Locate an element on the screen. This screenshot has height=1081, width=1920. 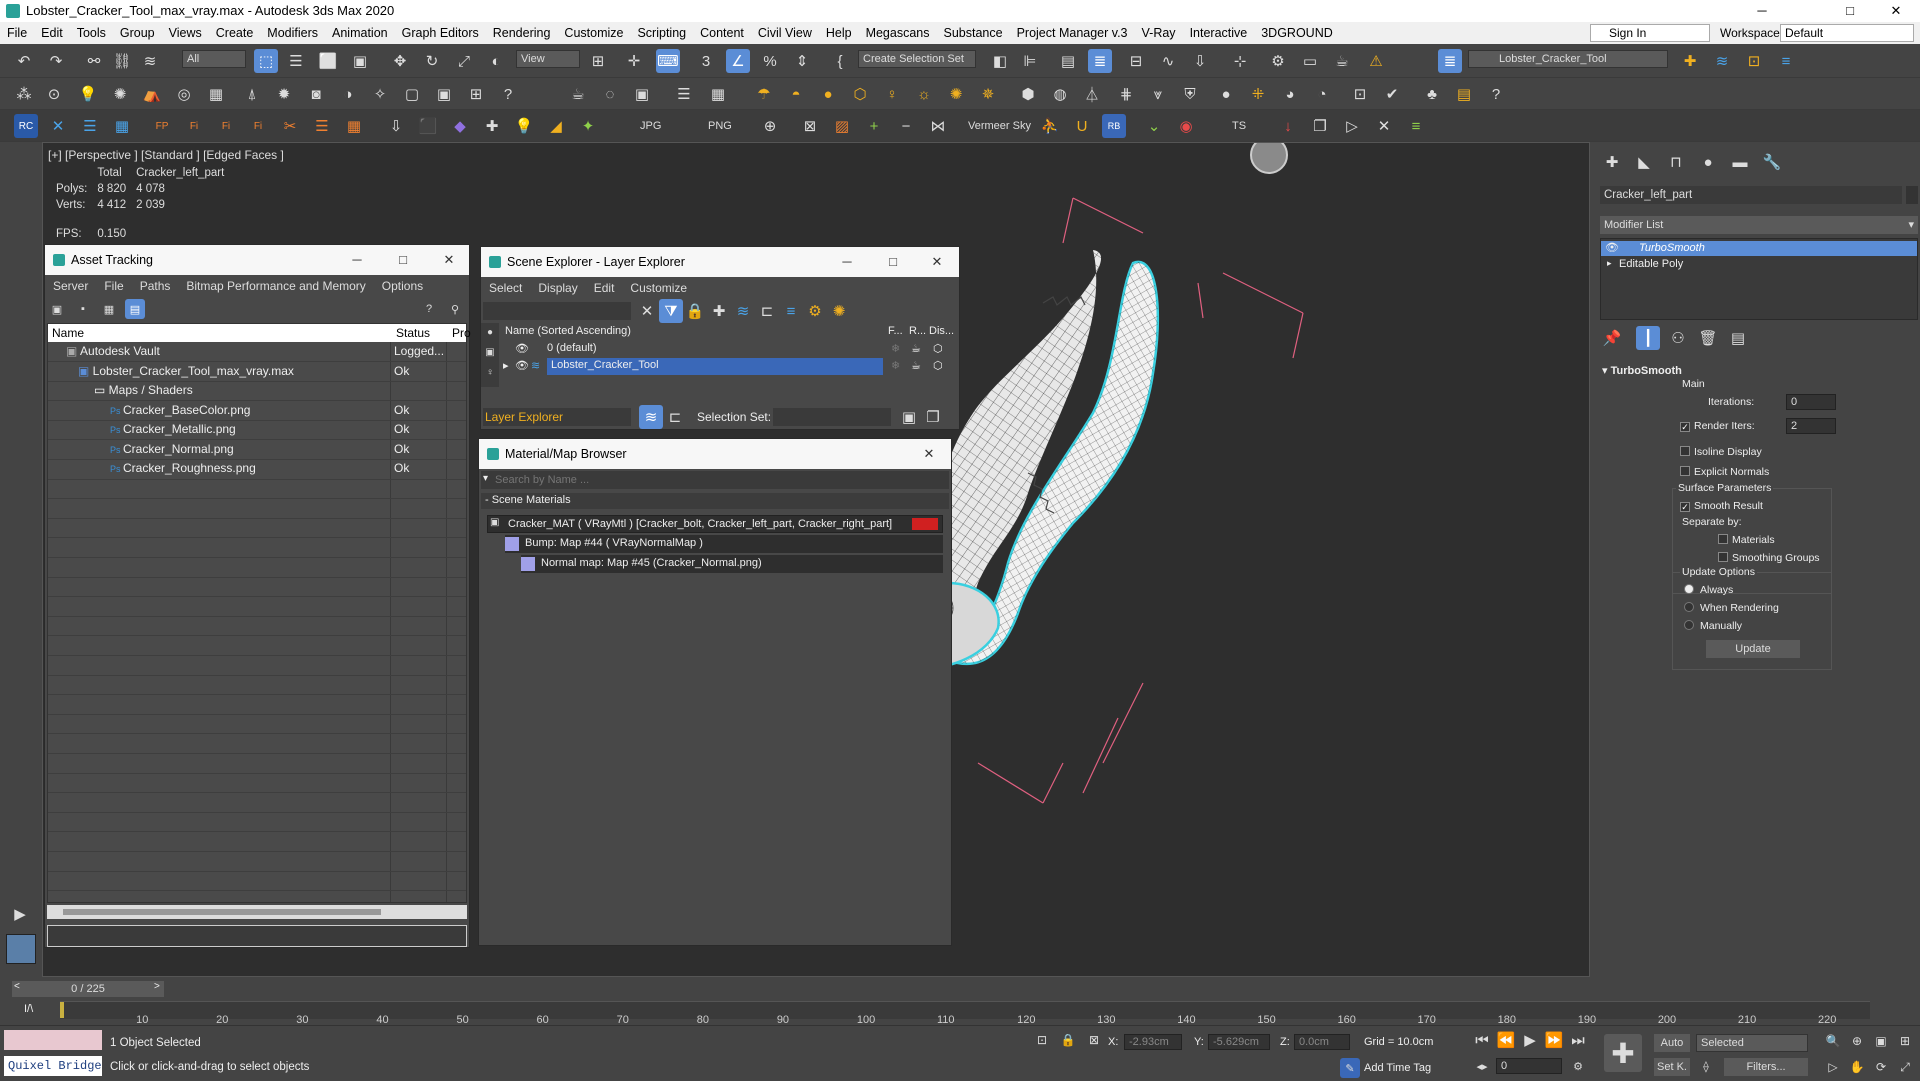
geosphere-icon: ⬡ is located at coordinates (860, 94).